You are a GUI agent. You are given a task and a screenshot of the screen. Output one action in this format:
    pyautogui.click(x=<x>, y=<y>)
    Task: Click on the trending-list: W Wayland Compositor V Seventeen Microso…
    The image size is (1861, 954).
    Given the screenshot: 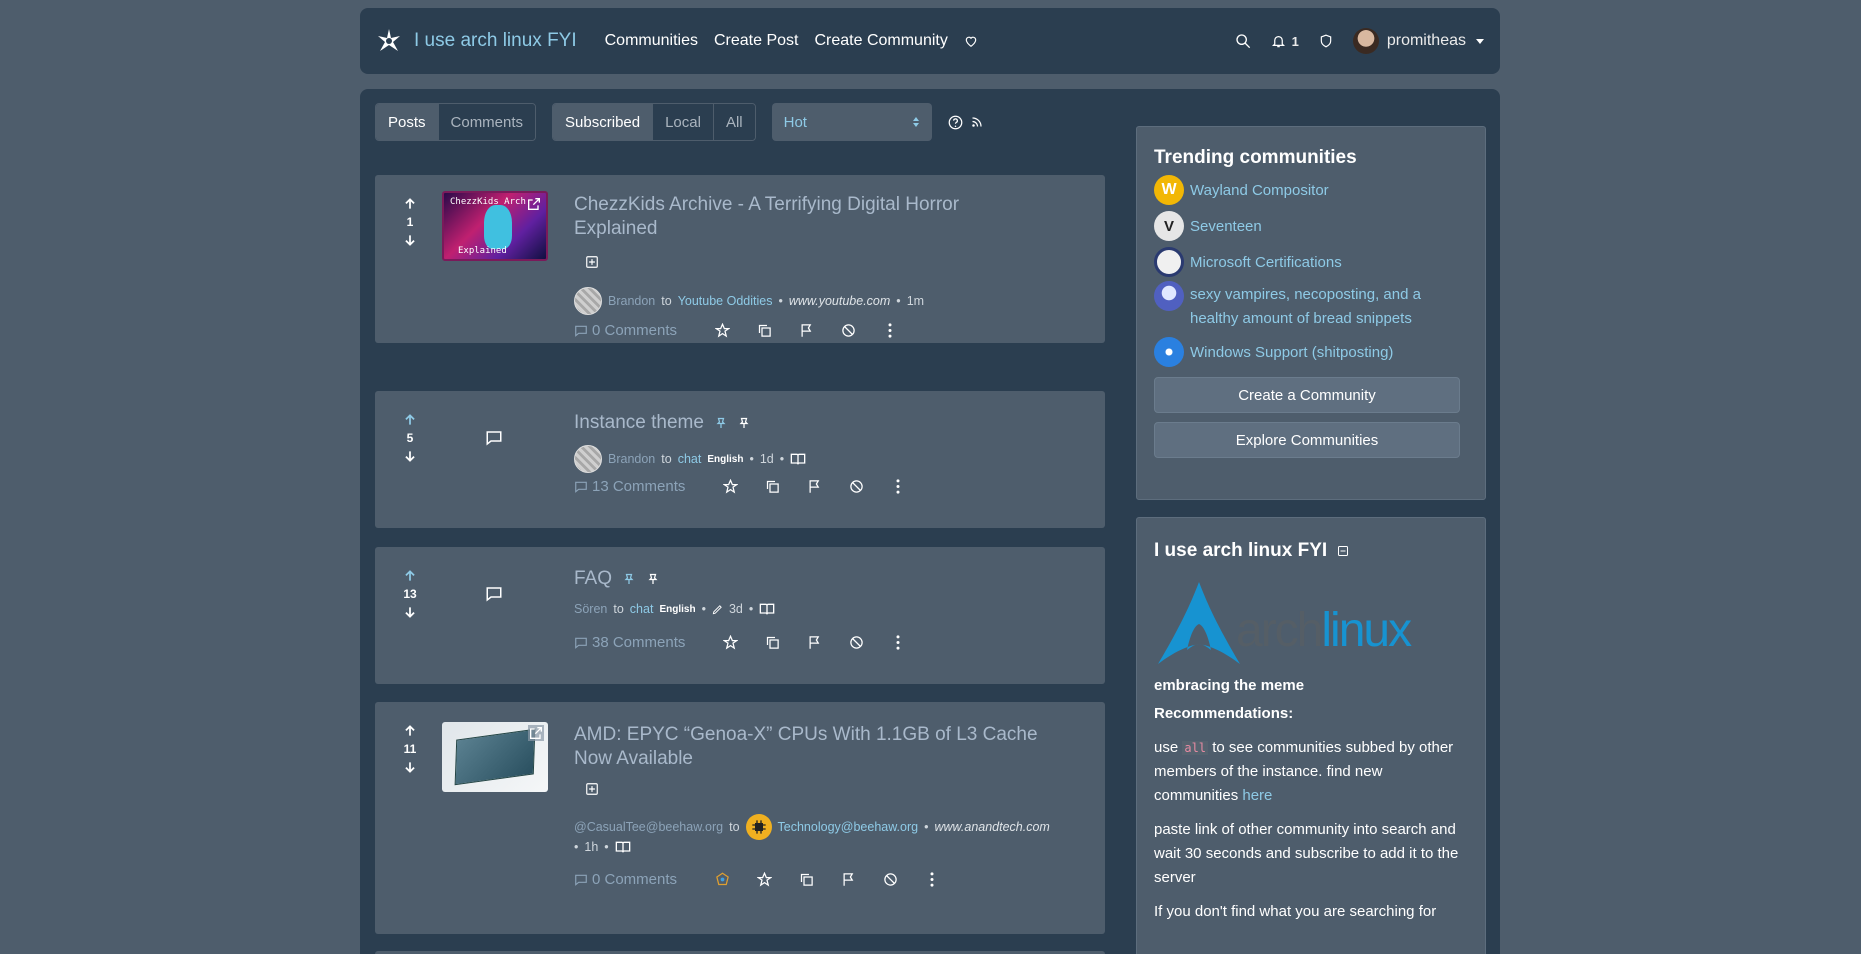 What is the action you would take?
    pyautogui.click(x=1311, y=271)
    